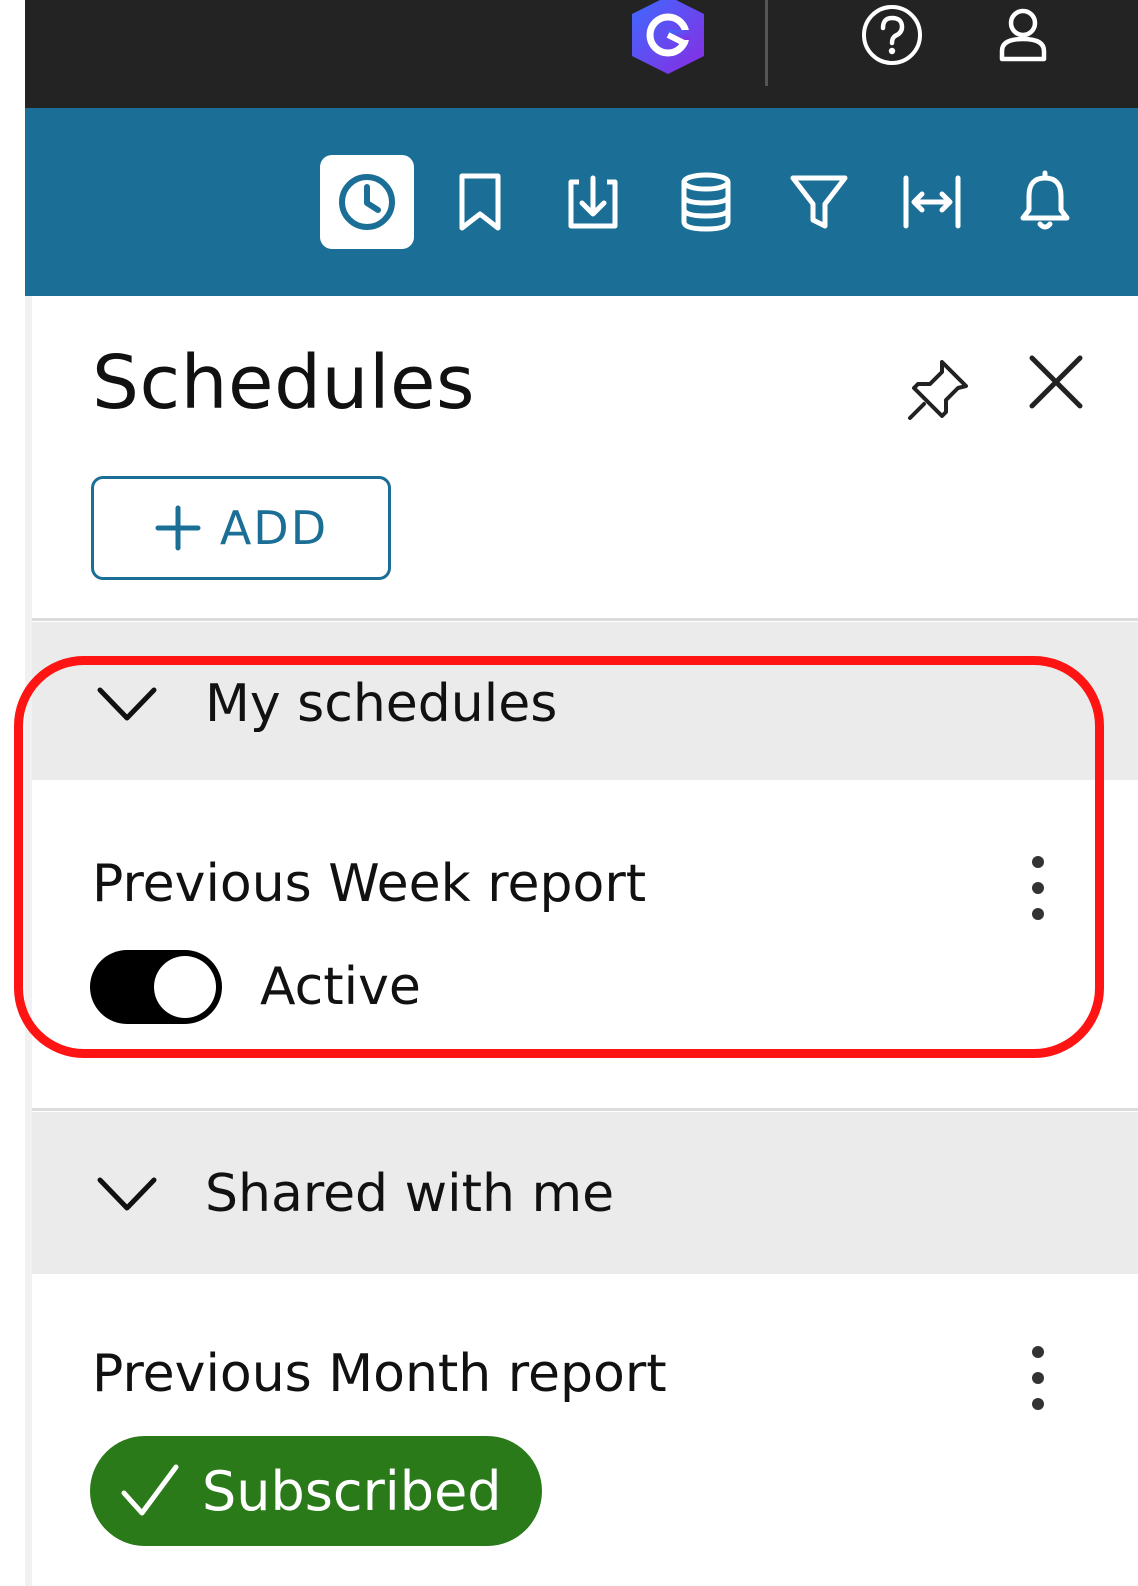 Image resolution: width=1138 pixels, height=1586 pixels. Describe the element at coordinates (340, 987) in the screenshot. I see `toggle-status-label: Active` at that location.